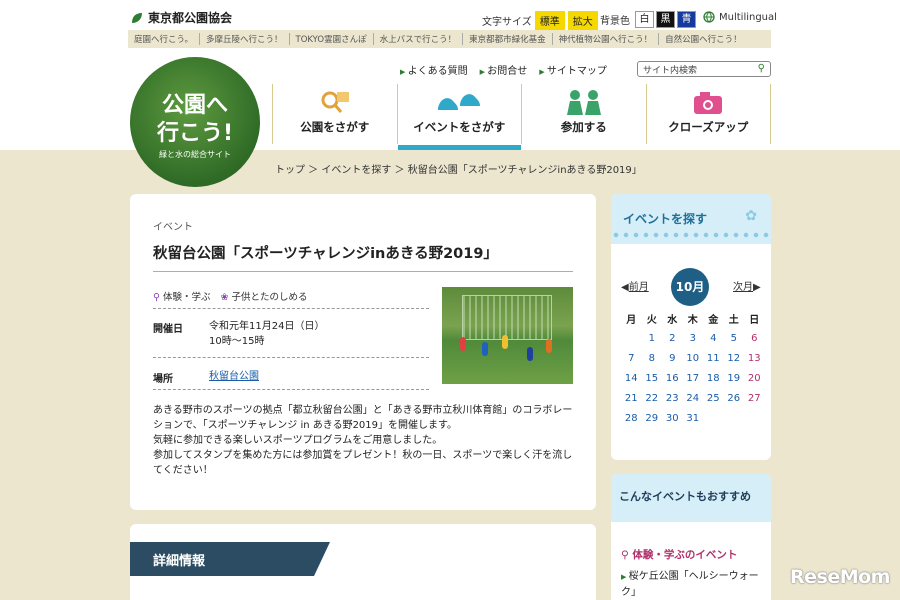 The image size is (900, 600). Describe the element at coordinates (137, 17) in the screenshot. I see `leaf-icon` at that location.